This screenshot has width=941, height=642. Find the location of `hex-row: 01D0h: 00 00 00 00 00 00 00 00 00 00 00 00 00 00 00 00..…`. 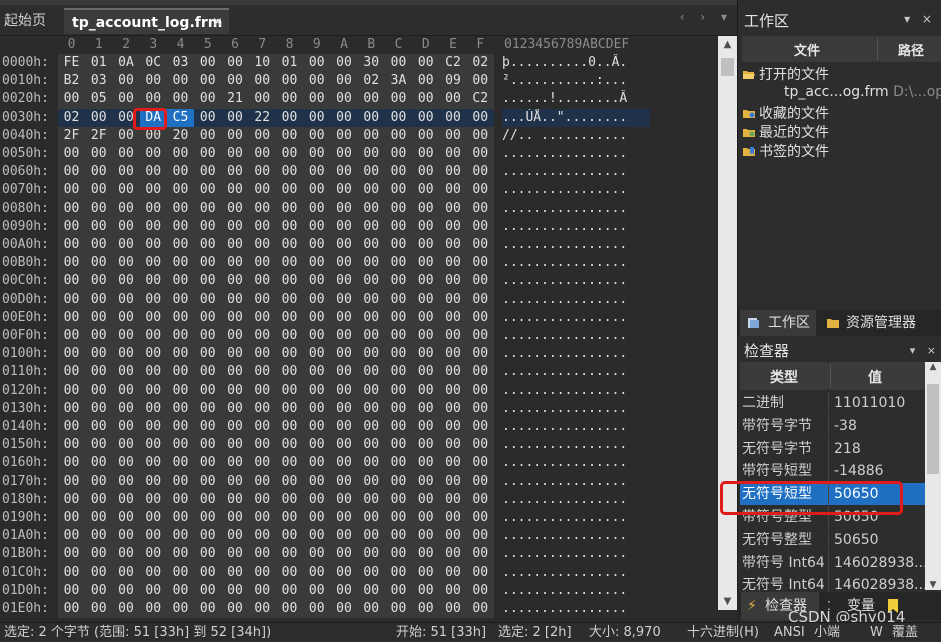

hex-row: 01D0h: 00 00 00 00 00 00 00 00 00 00 00 00 00 00 00 00..… is located at coordinates (359, 590).